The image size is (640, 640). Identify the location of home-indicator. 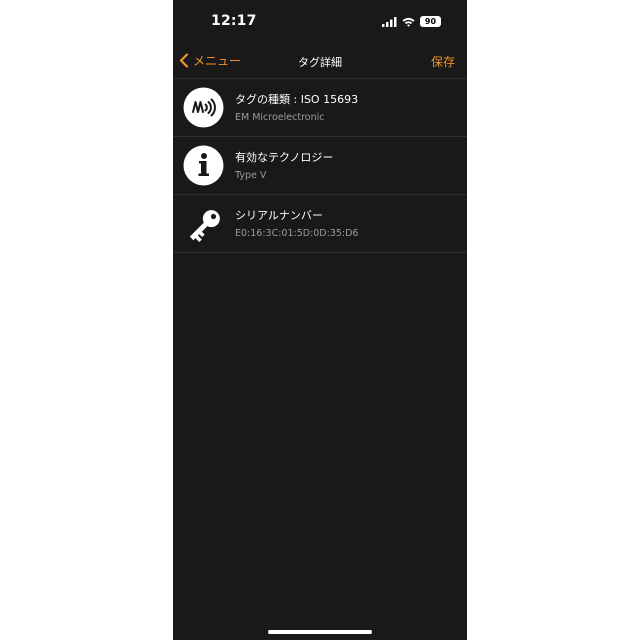
(320, 632).